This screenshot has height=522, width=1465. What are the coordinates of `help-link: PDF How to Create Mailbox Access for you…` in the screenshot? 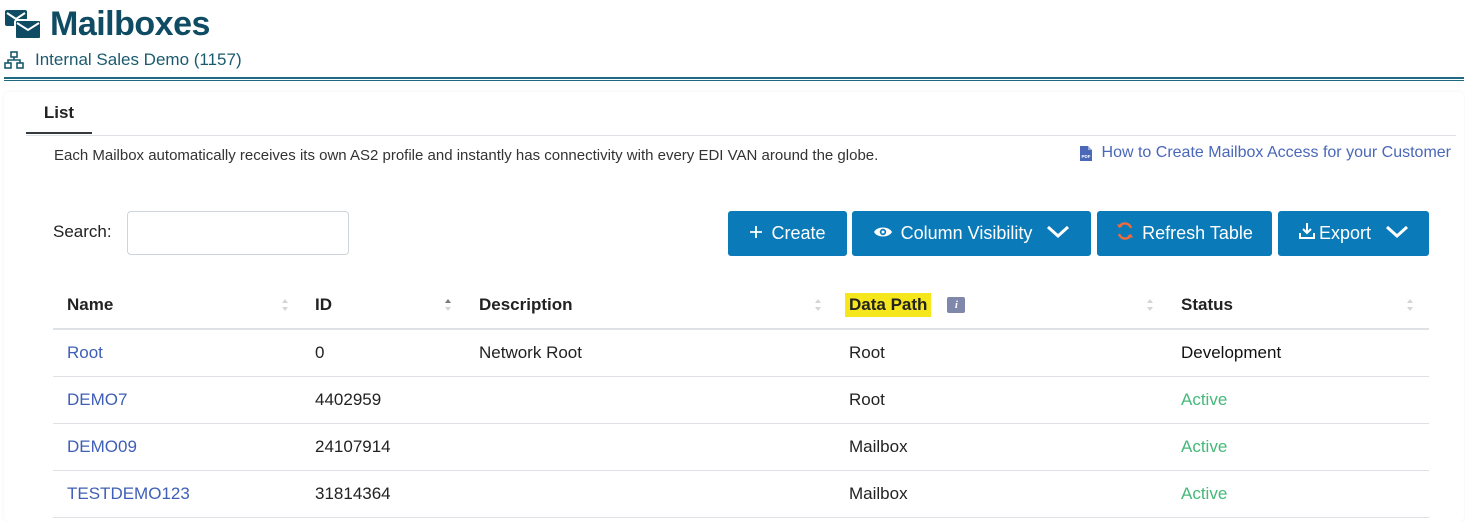 It's located at (1265, 153).